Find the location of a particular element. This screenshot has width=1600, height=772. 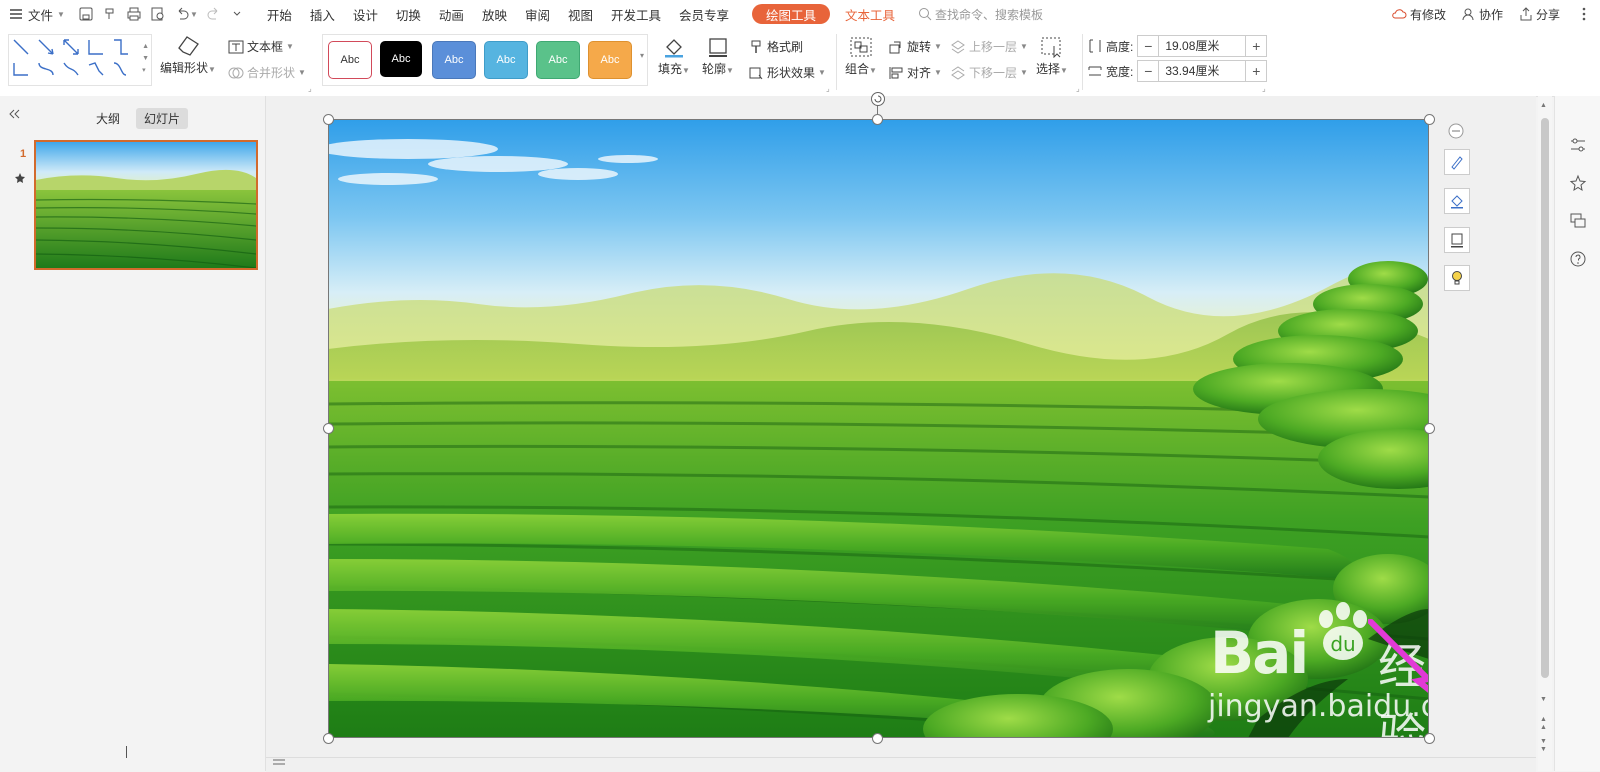

sliders-icon is located at coordinates (1578, 145).